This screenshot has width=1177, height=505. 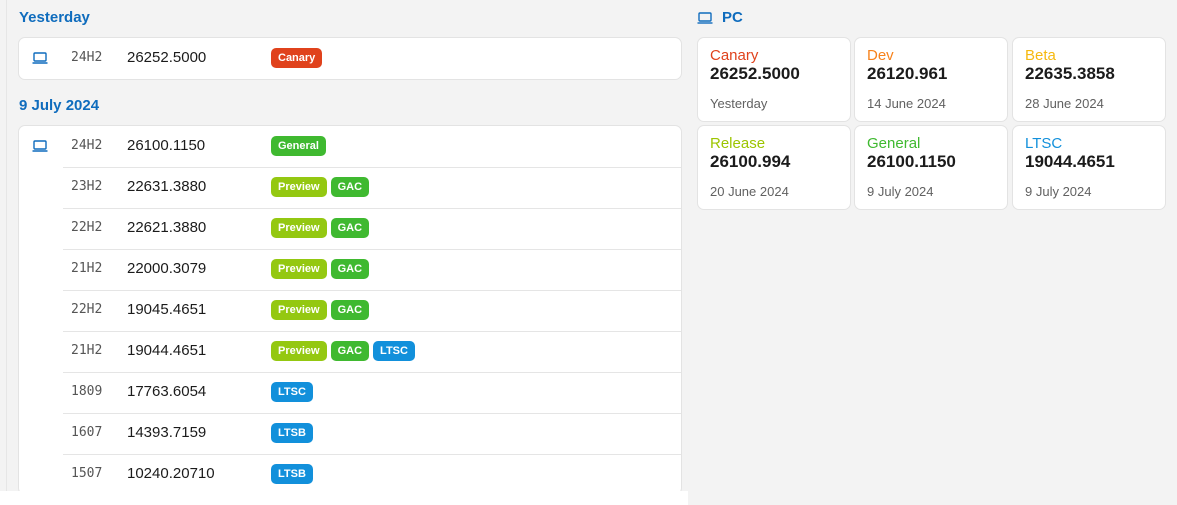 I want to click on build-number: 19044.4651, so click(x=167, y=350).